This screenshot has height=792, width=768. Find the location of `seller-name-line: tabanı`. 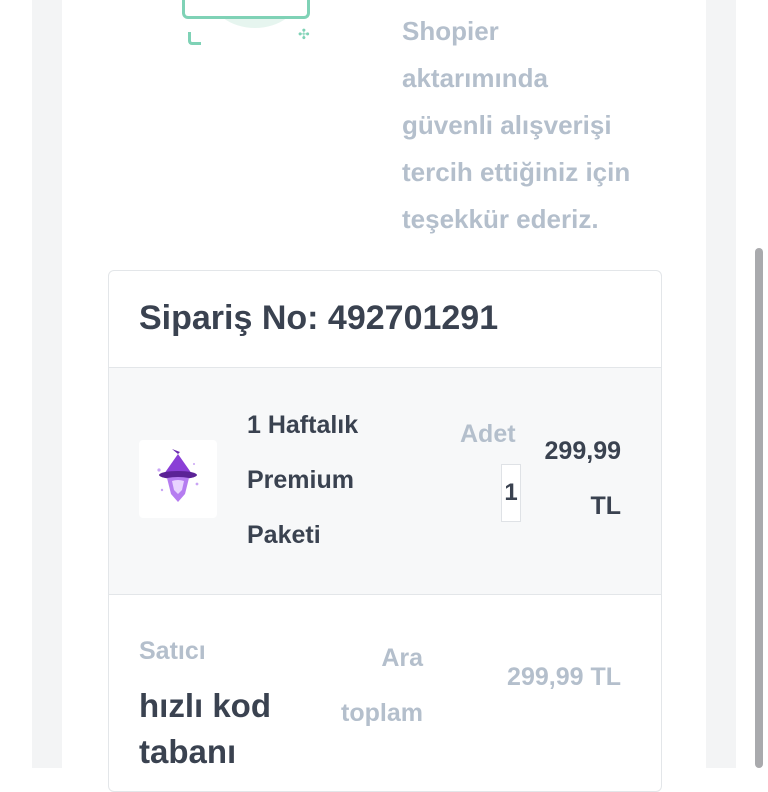

seller-name-line: tabanı is located at coordinates (188, 751).